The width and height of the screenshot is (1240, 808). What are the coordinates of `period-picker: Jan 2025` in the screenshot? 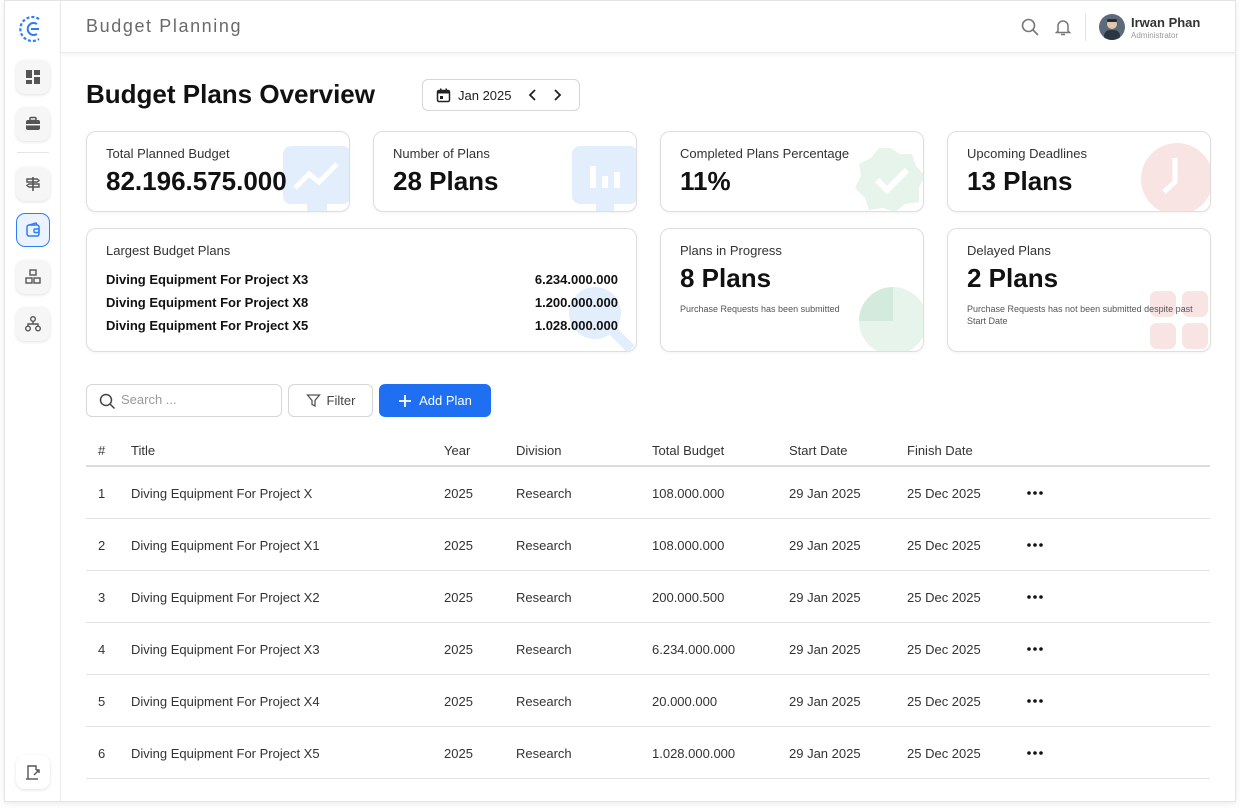 It's located at (501, 95).